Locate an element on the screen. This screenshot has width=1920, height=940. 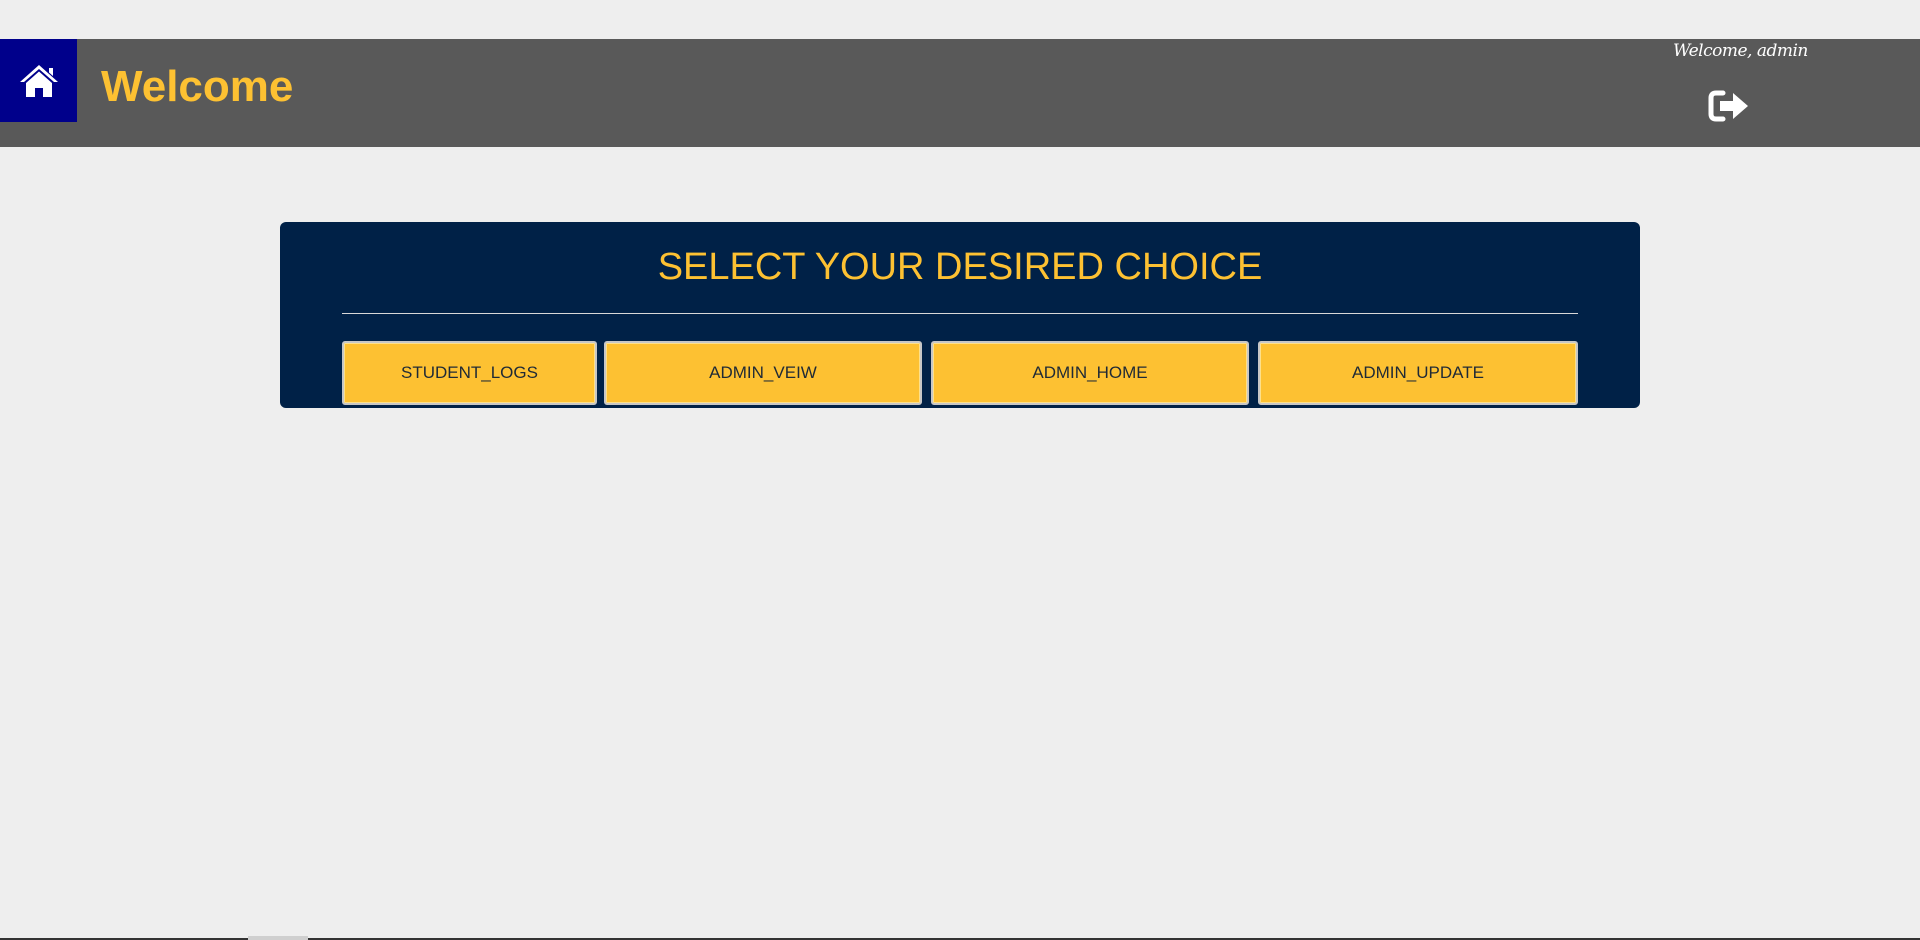
logout-icon is located at coordinates (1730, 106).